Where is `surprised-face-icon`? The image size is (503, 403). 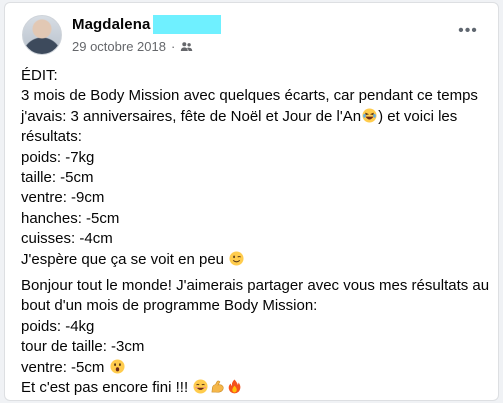 surprised-face-icon is located at coordinates (117, 366).